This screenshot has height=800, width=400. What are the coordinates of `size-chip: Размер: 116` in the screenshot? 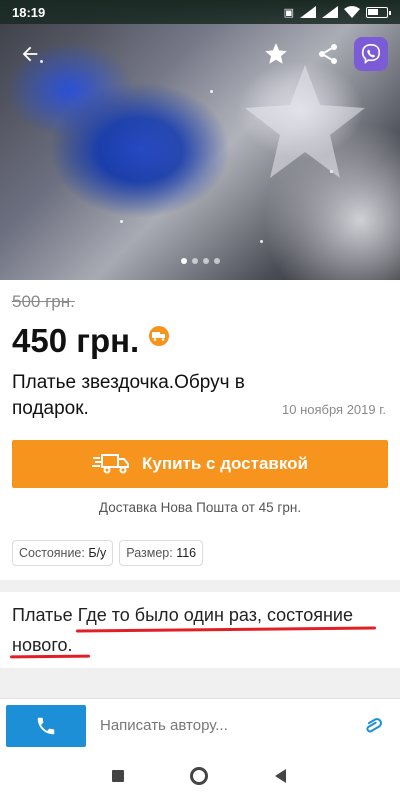 It's located at (161, 553).